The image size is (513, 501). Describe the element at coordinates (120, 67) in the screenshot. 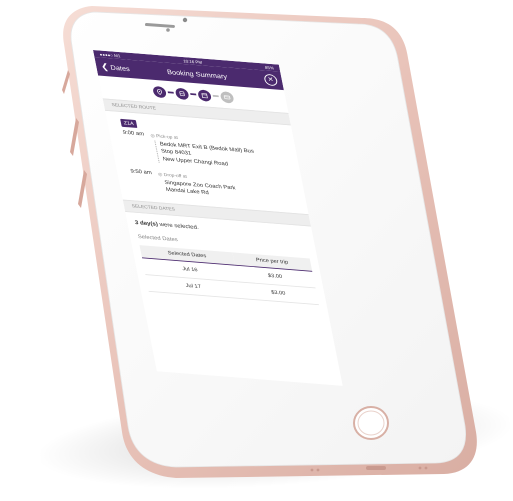

I see `back-label: Dates` at that location.